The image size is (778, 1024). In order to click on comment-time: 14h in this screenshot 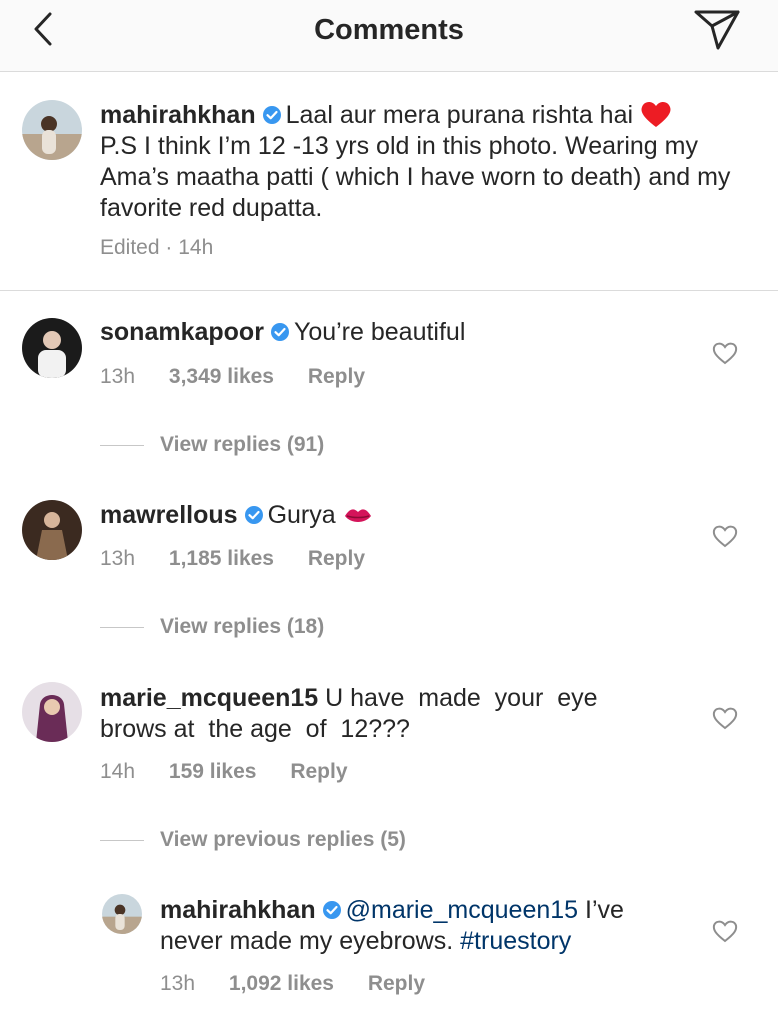, I will do `click(118, 771)`.